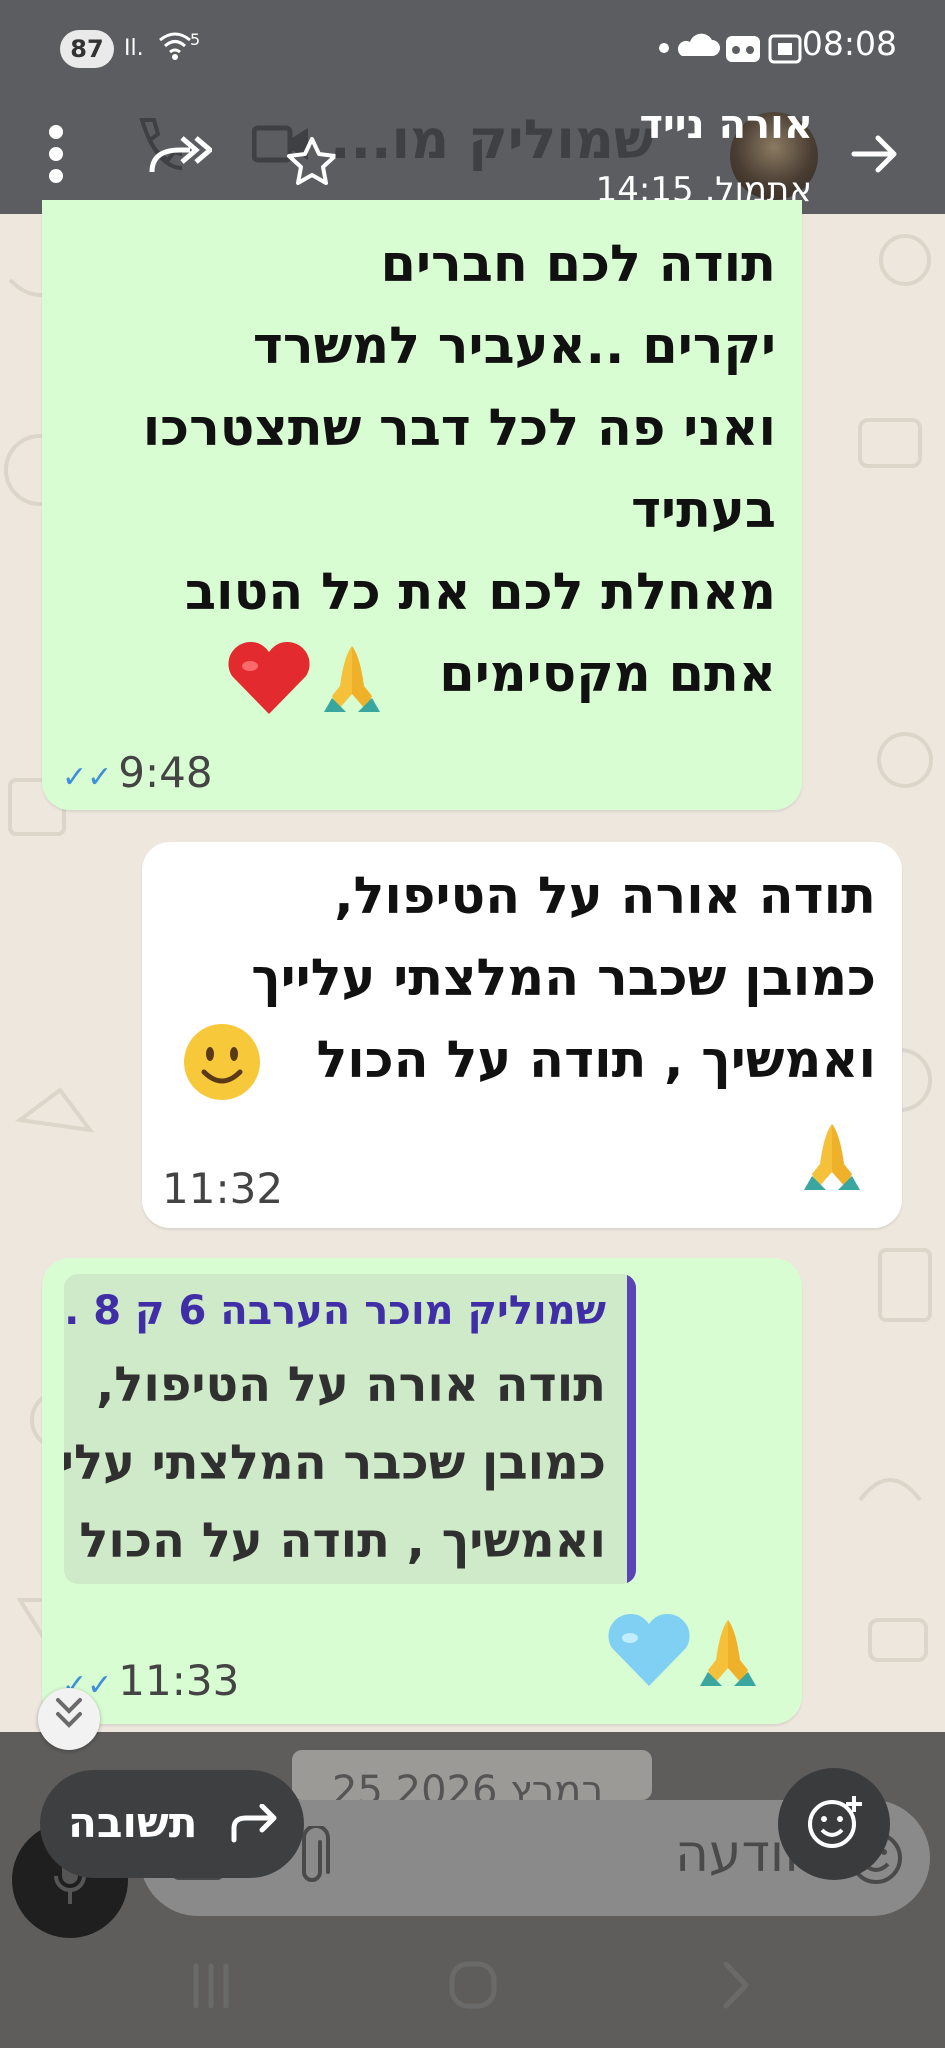 The height and width of the screenshot is (2048, 945). I want to click on status-bar: 87 Il. 5 08:08, so click(472, 46).